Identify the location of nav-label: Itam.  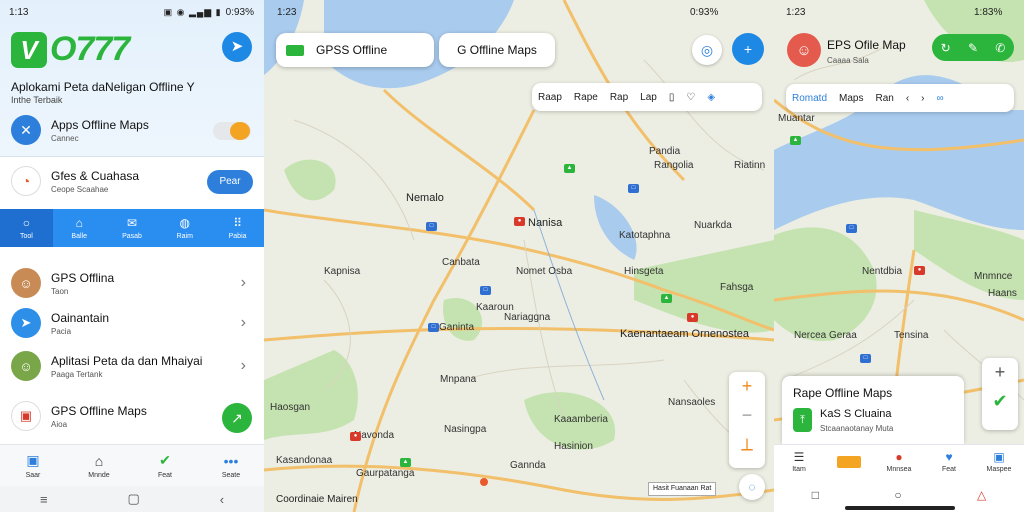
(799, 469).